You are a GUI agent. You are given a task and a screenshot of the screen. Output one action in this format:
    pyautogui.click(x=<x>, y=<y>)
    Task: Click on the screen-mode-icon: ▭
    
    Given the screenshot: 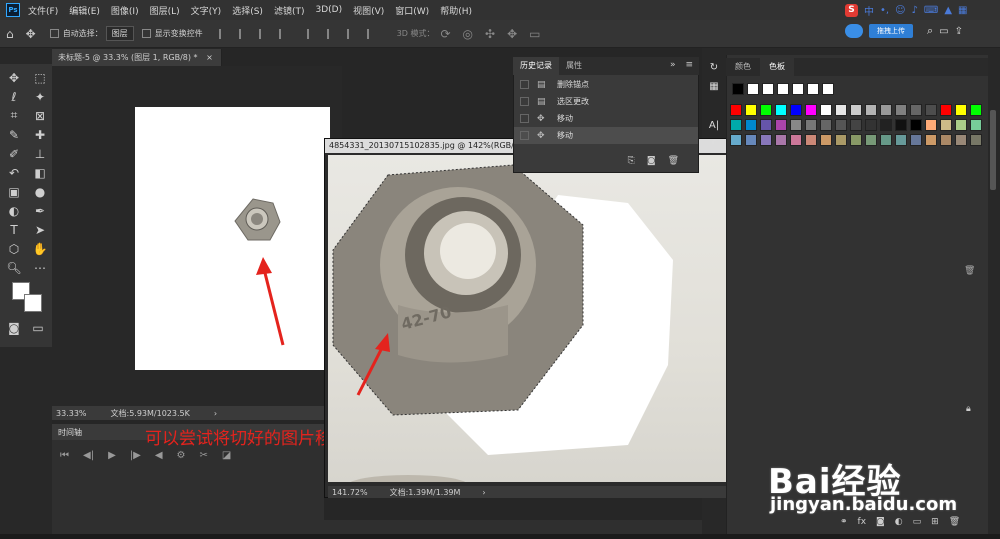 What is the action you would take?
    pyautogui.click(x=38, y=327)
    